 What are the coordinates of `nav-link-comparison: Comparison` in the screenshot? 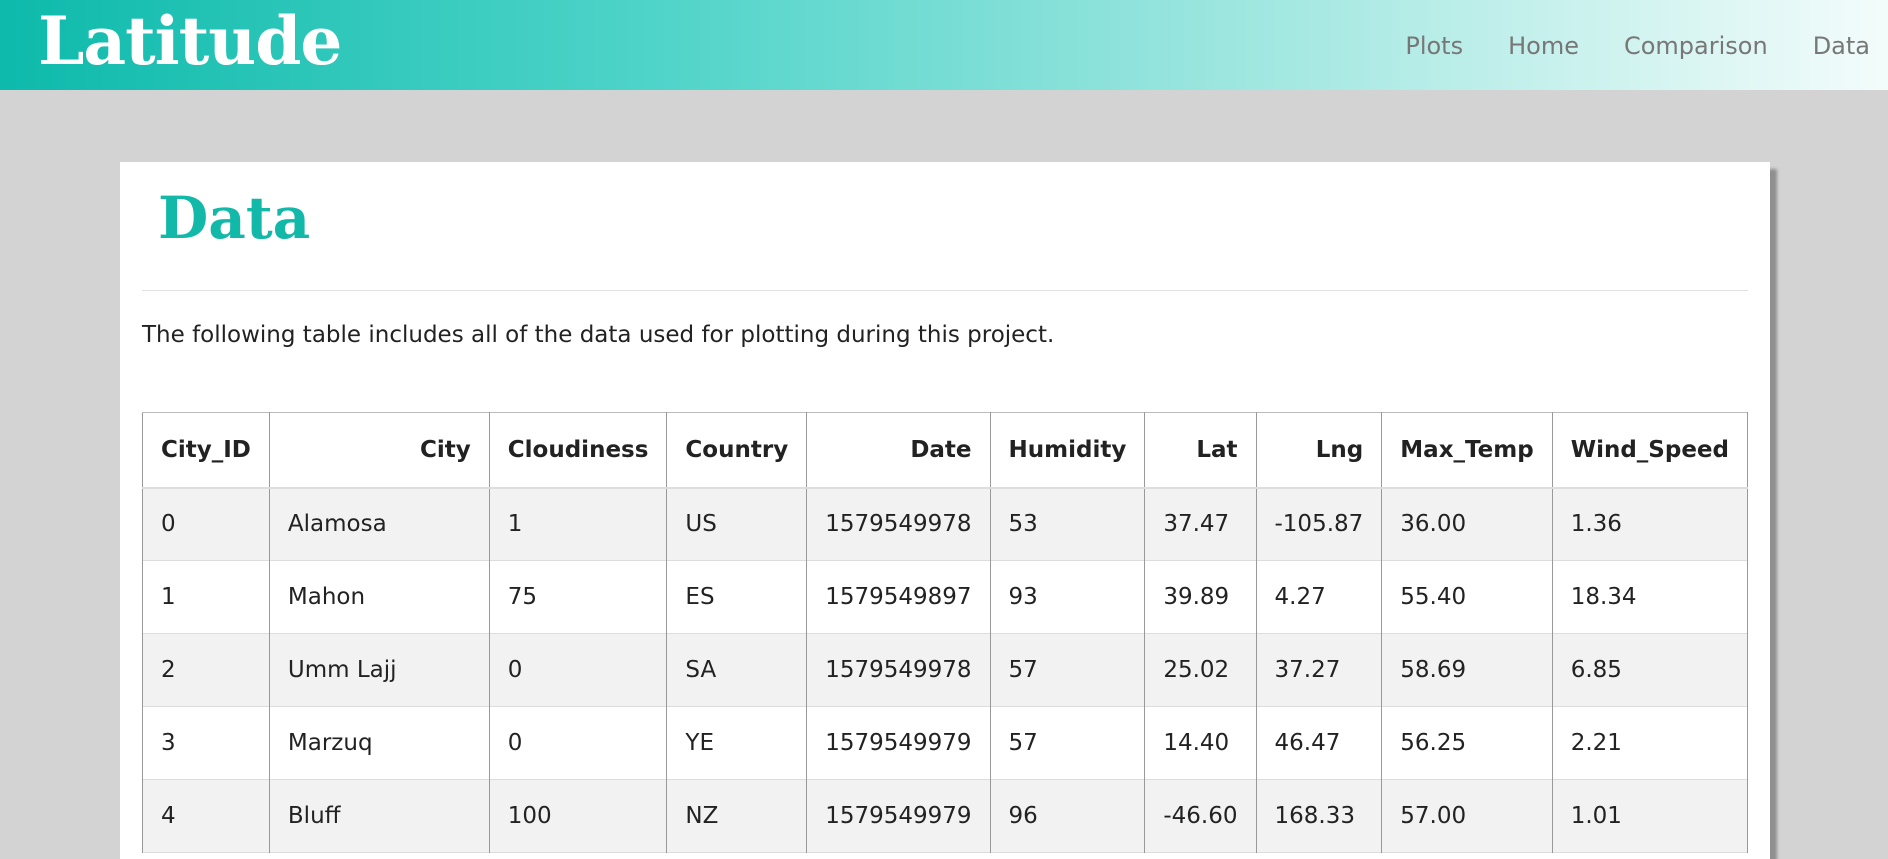 It's located at (1696, 46).